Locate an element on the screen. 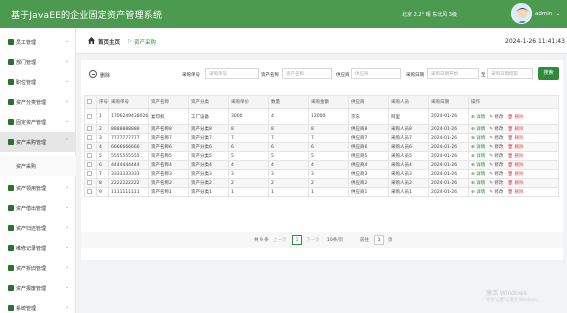 Image resolution: width=567 pixels, height=313 pixels. sidebar-item-depreciation: 资产折旧管理 ⌄ is located at coordinates (38, 268).